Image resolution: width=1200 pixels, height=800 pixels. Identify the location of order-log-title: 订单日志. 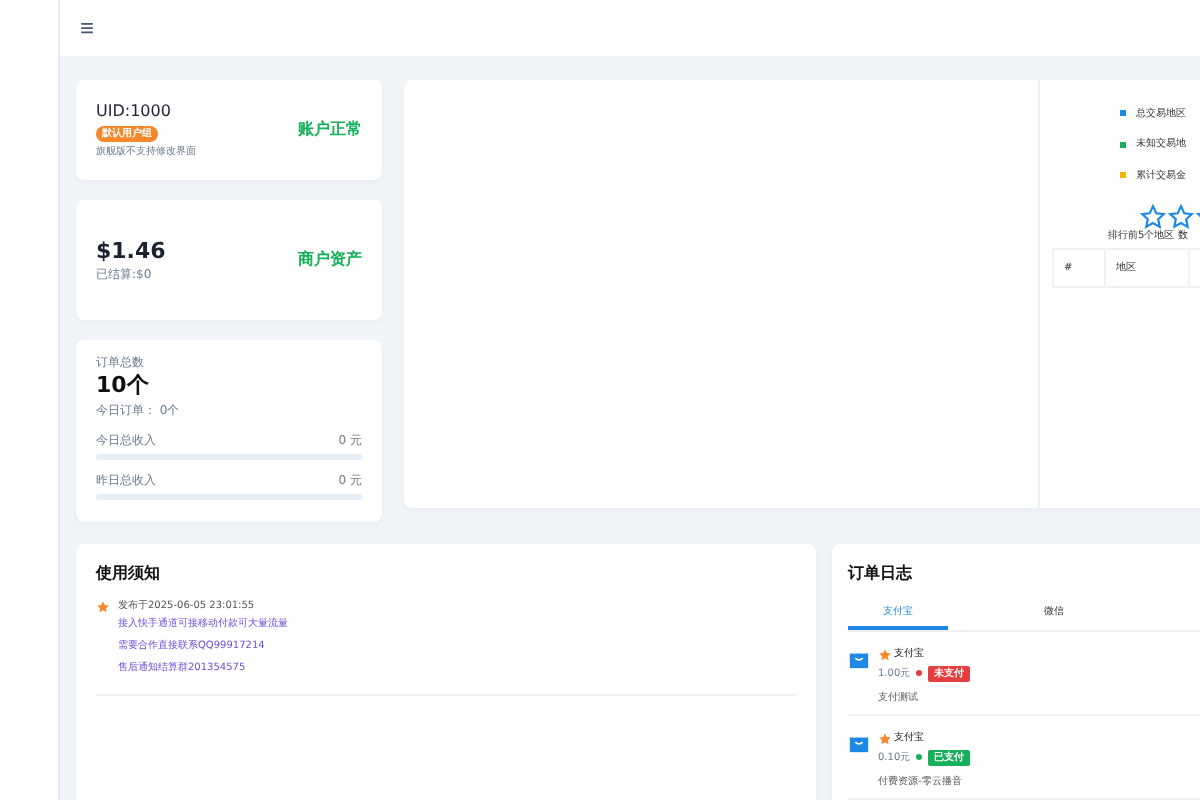
(881, 574).